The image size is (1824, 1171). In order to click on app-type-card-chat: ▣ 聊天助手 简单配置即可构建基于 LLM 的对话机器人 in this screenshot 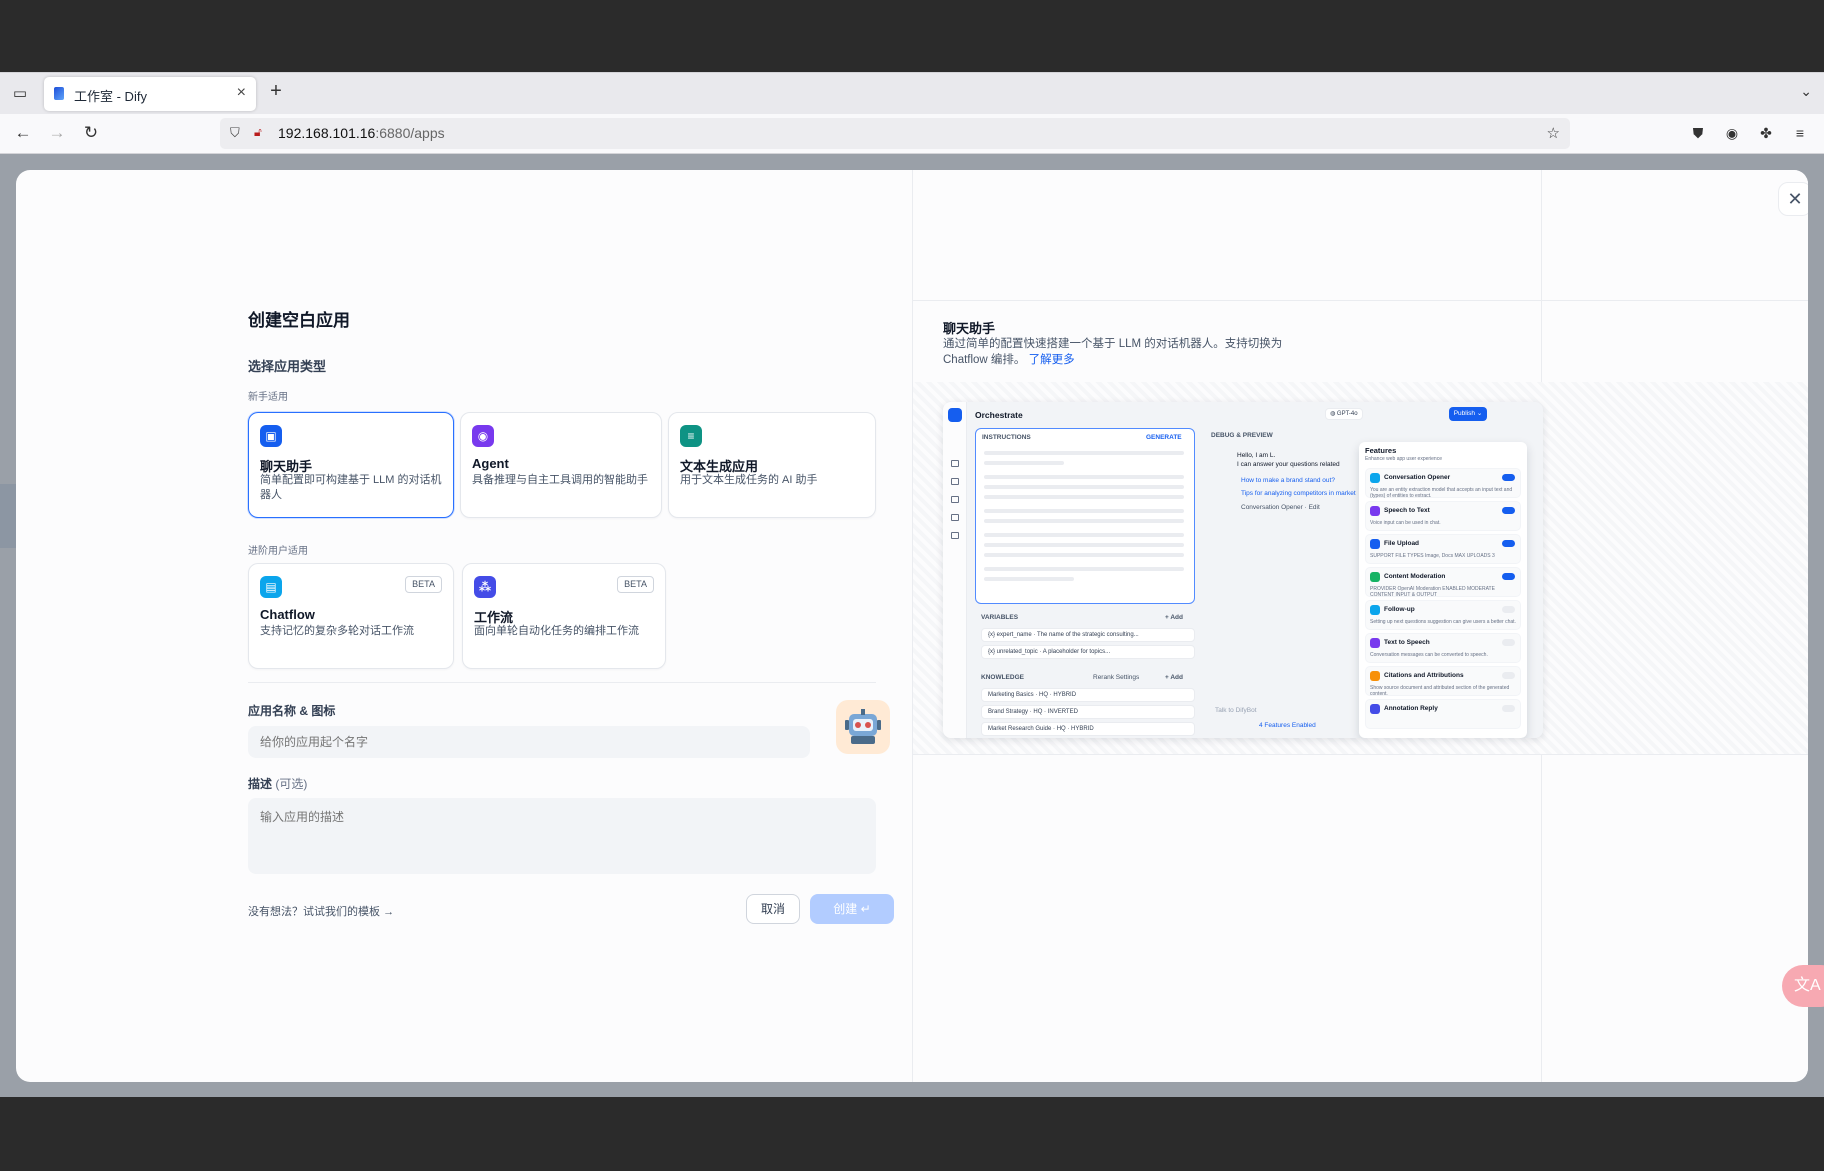, I will do `click(351, 465)`.